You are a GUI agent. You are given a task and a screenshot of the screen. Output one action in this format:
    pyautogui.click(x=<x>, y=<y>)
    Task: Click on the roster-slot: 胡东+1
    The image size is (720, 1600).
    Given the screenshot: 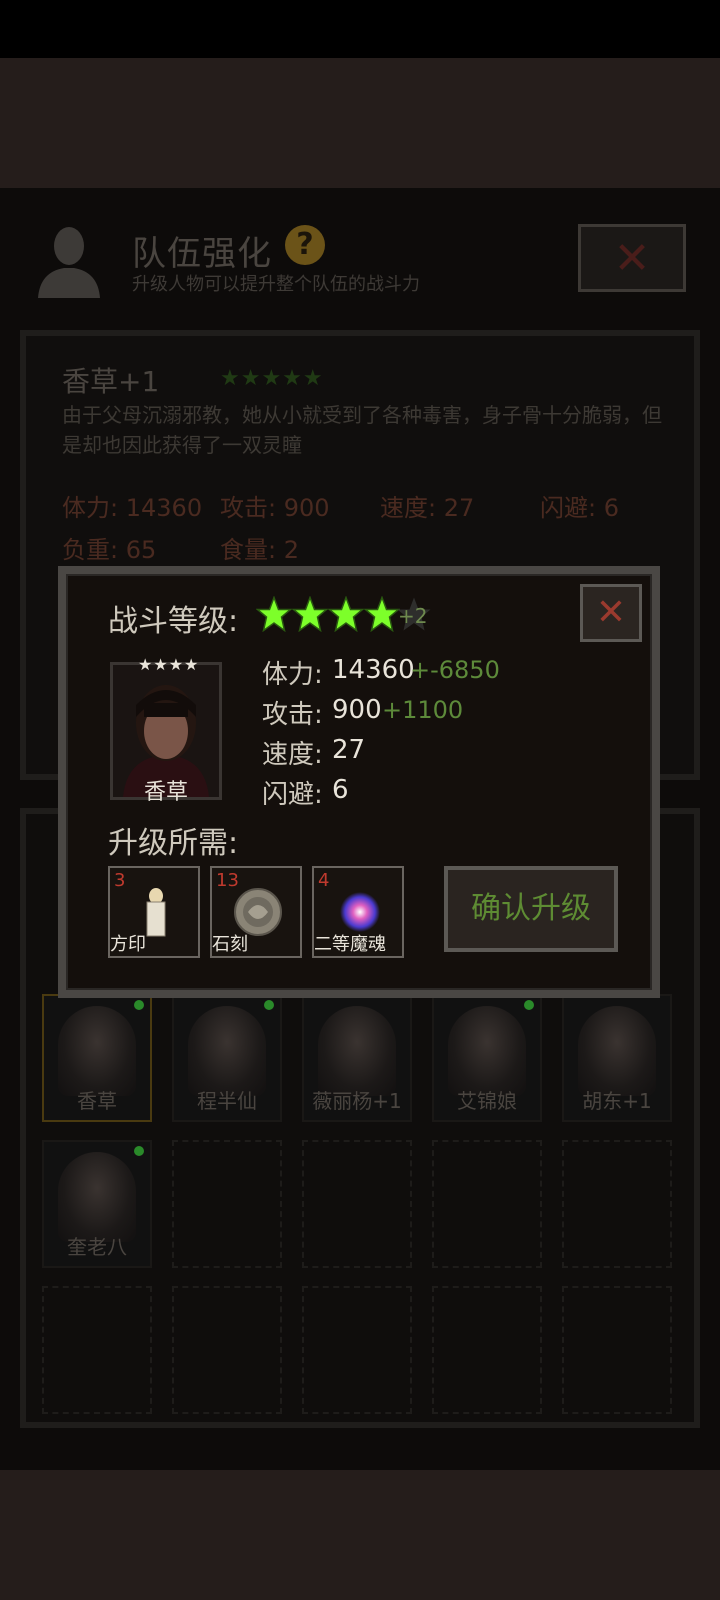 What is the action you would take?
    pyautogui.click(x=617, y=1058)
    